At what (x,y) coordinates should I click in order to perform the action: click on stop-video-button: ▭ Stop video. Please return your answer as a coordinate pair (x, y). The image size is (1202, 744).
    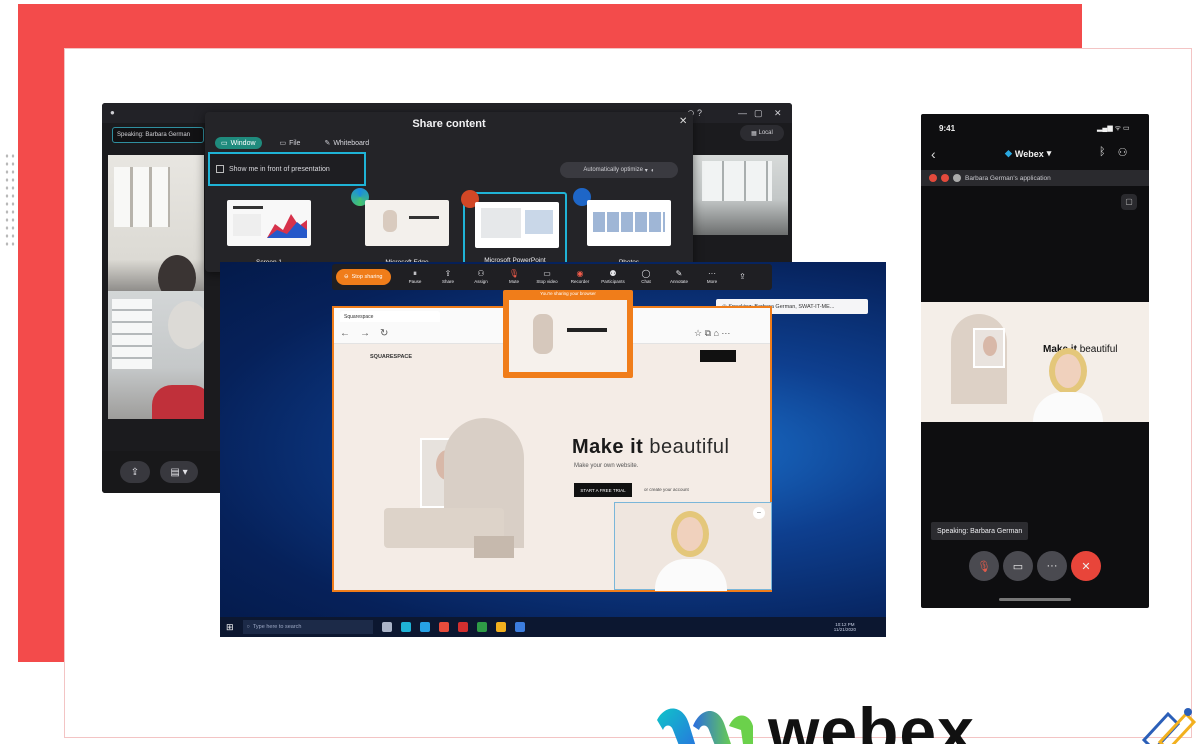
    Looking at the image, I should click on (547, 277).